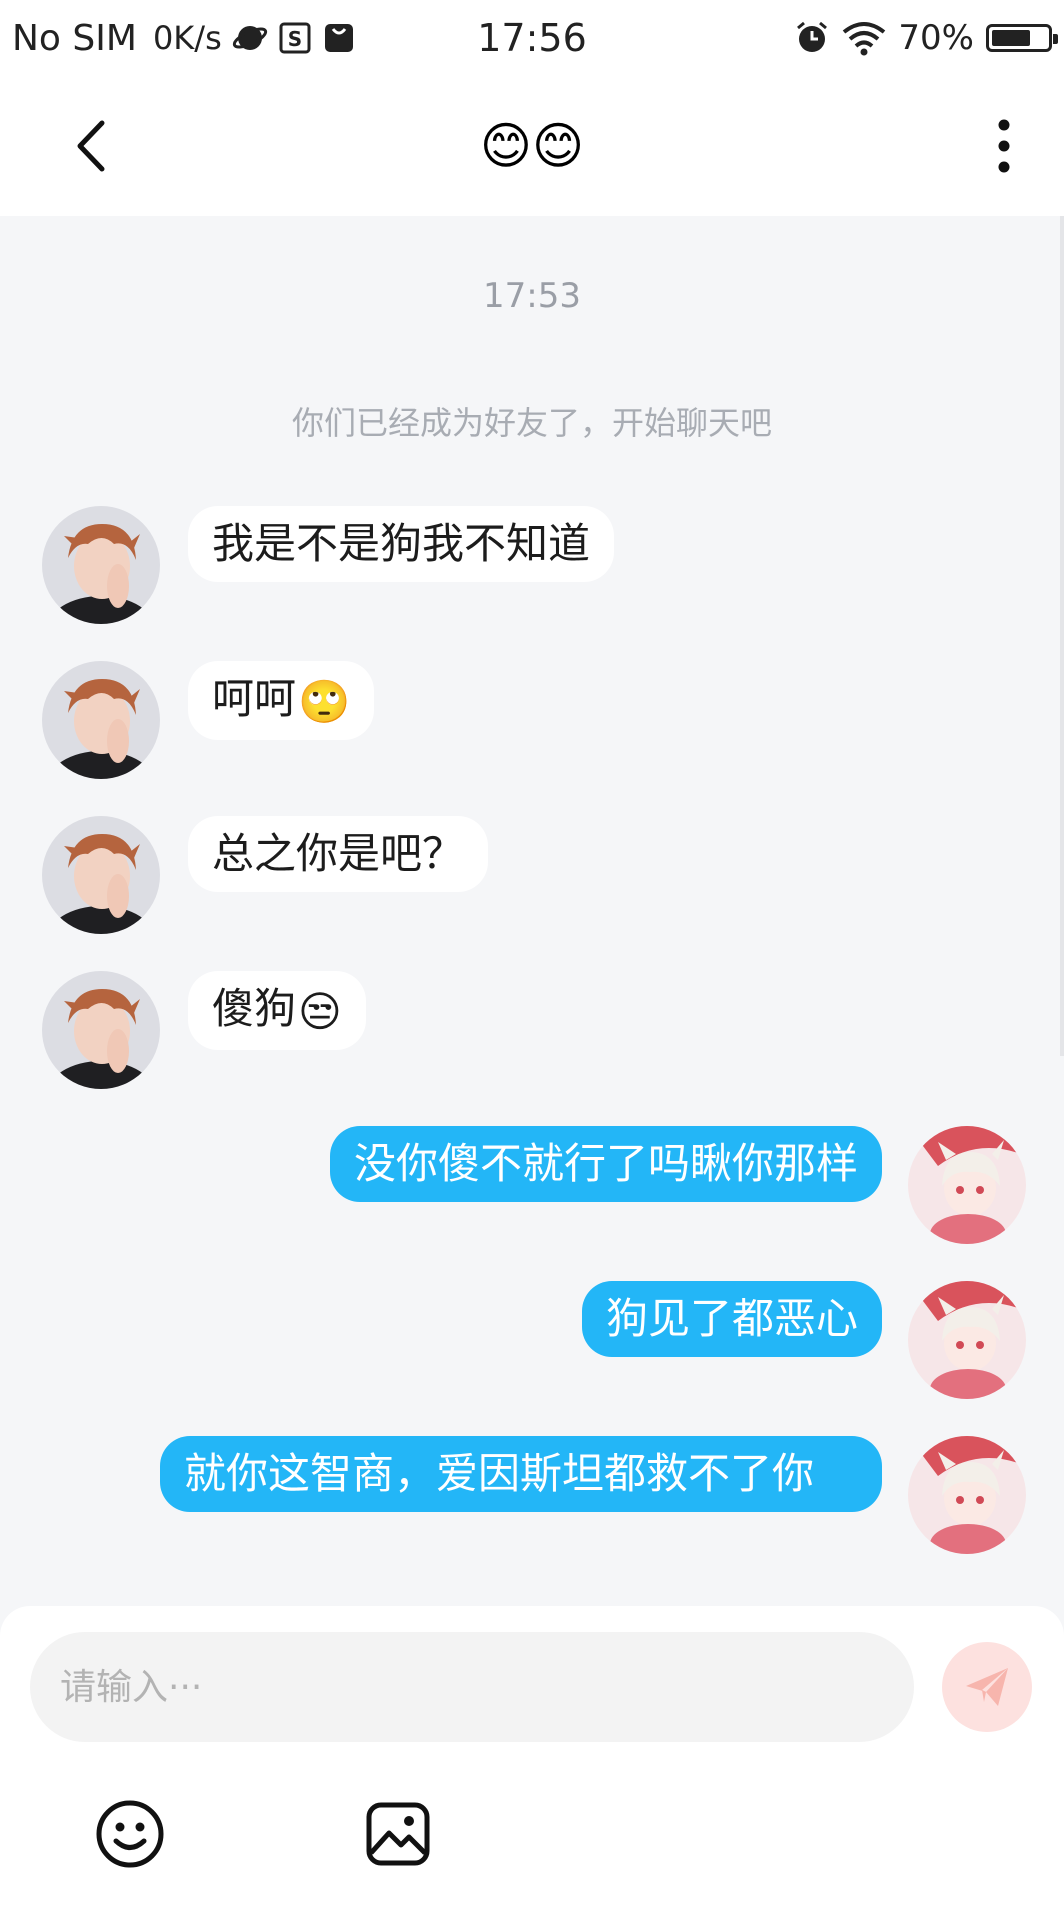  Describe the element at coordinates (864, 38) in the screenshot. I see `wifi-icon` at that location.